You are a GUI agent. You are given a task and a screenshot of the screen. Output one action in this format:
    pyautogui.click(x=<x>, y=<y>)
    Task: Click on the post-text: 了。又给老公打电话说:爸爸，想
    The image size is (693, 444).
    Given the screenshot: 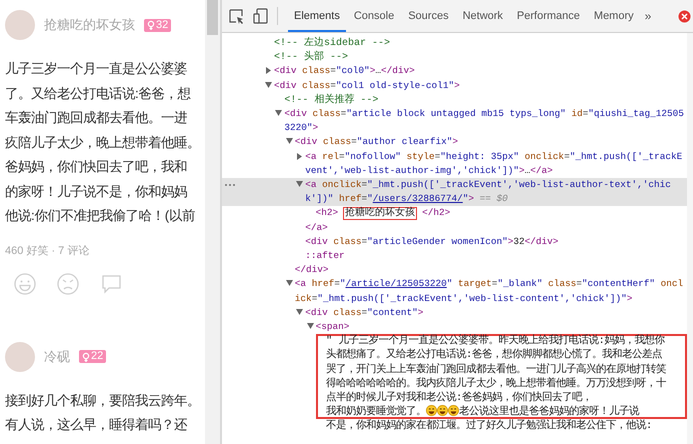 What is the action you would take?
    pyautogui.click(x=98, y=93)
    